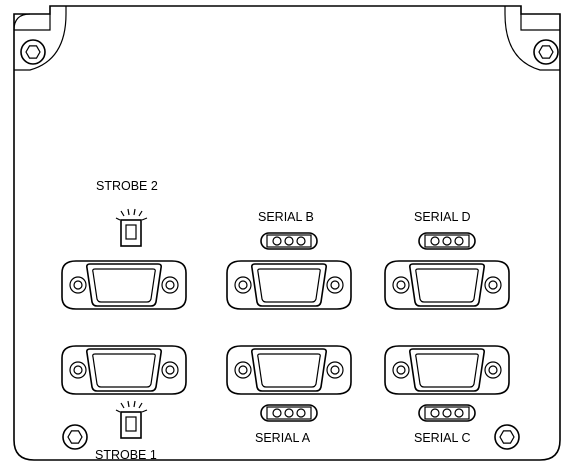 This screenshot has width=571, height=463. Describe the element at coordinates (283, 438) in the screenshot. I see `serial-a-label: SERIAL A` at that location.